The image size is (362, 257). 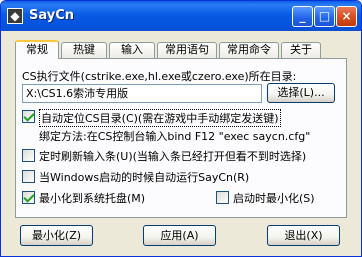 What do you see at coordinates (222, 197) in the screenshot?
I see `start-minimized-checkbox` at bounding box center [222, 197].